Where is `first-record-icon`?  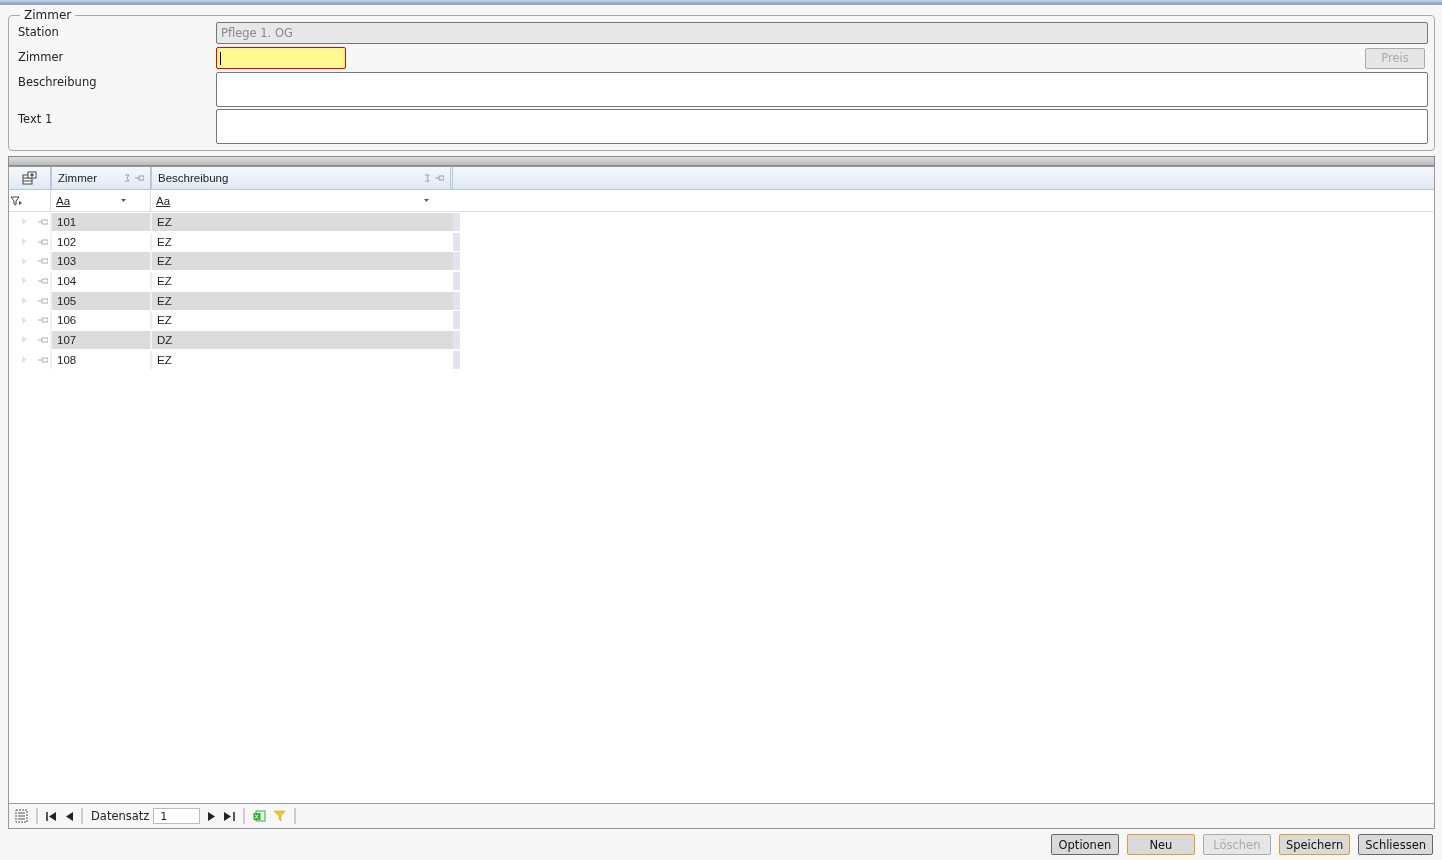 first-record-icon is located at coordinates (51, 816).